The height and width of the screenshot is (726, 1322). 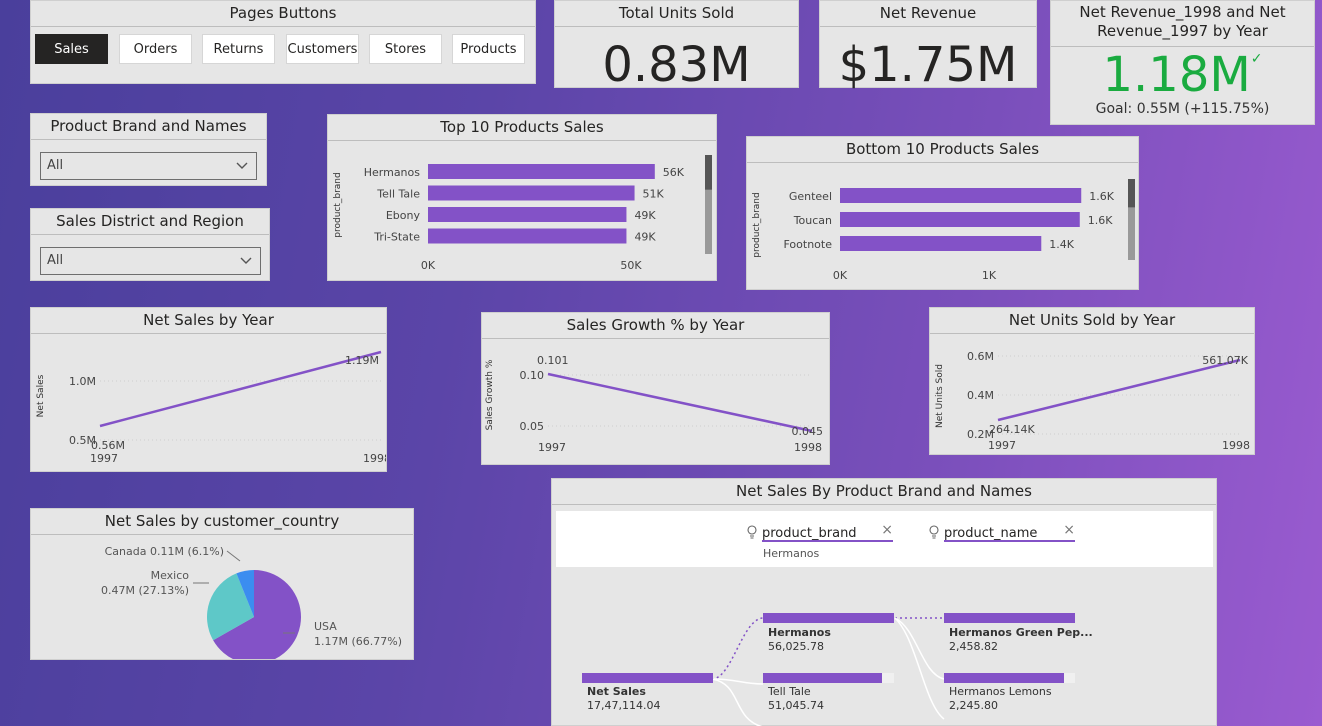 What do you see at coordinates (396, 237) in the screenshot?
I see `category-label: Tri-State` at bounding box center [396, 237].